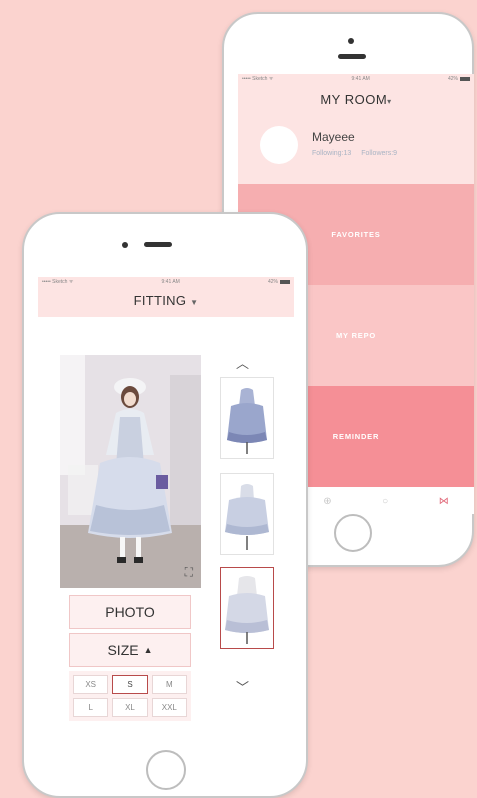  I want to click on user-name: Mayeee, so click(333, 137).